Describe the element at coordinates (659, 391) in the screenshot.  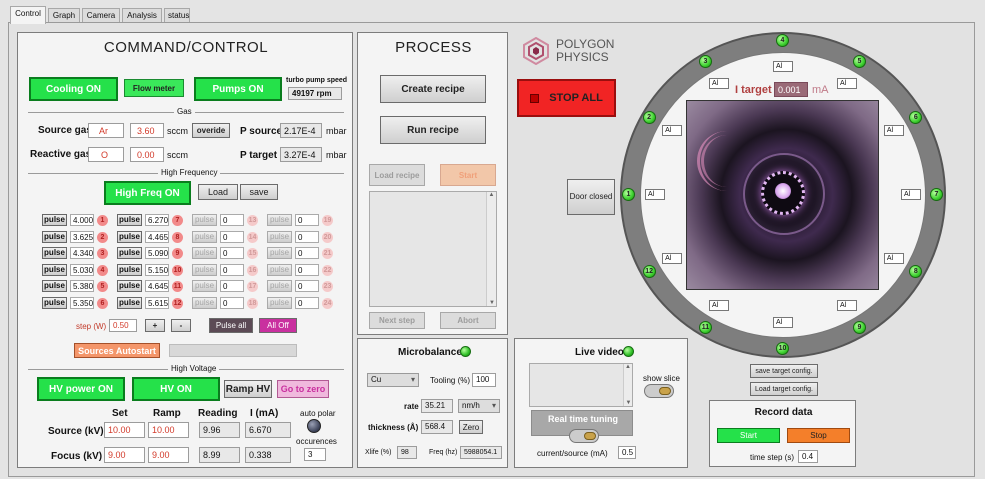
I see `show-slice-toggle` at that location.